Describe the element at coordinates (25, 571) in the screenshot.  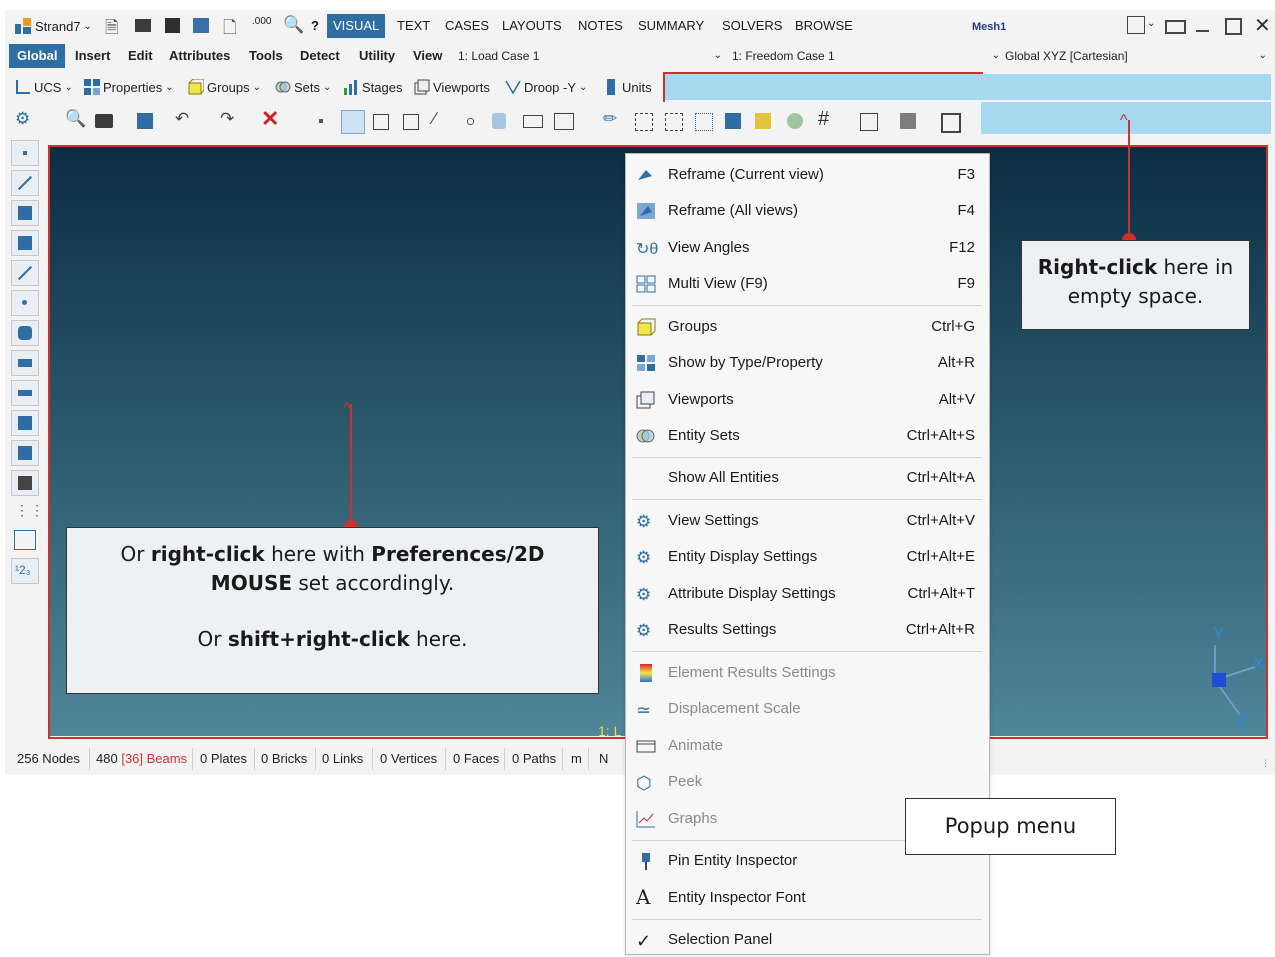
I see `numbering-tool: ¹2₃` at that location.